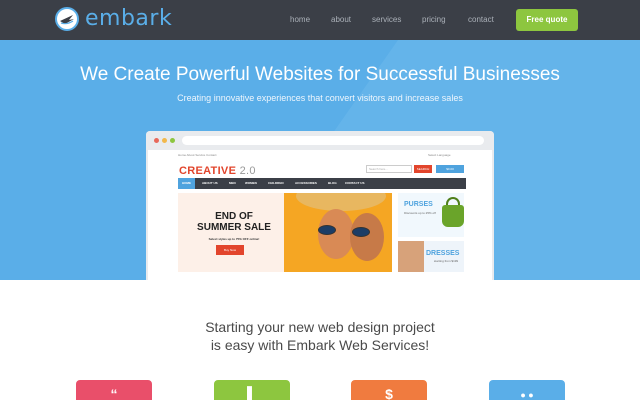  I want to click on mockup-purses-card: PURSES Discounts up to 25% off, so click(431, 215).